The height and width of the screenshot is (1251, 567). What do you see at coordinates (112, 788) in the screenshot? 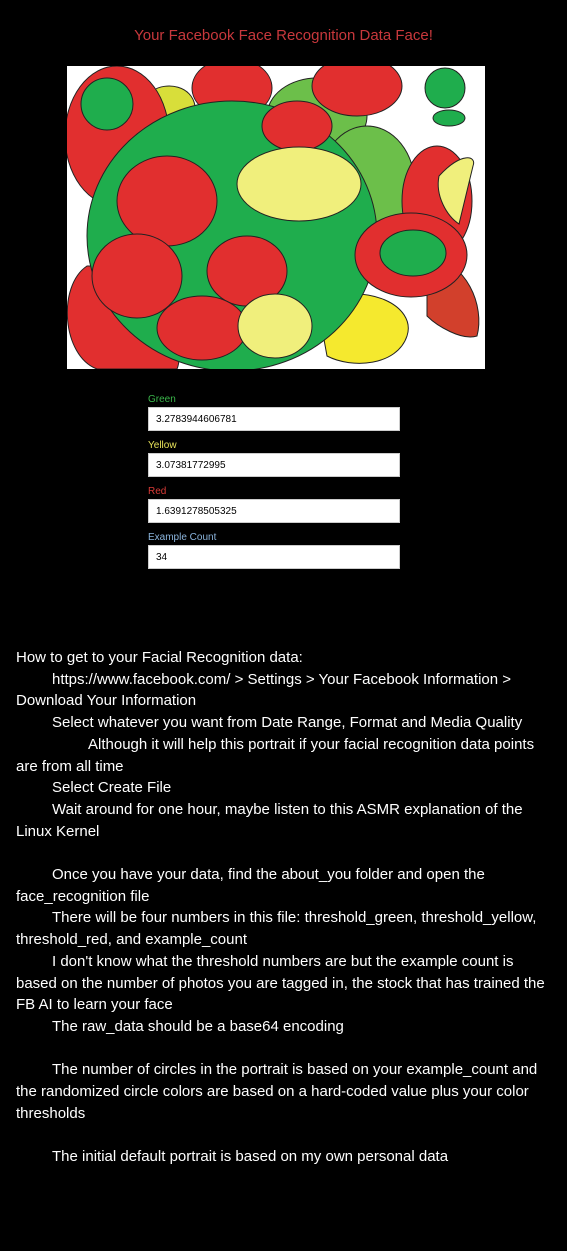
I see `instruction-line: Select Create File` at bounding box center [112, 788].